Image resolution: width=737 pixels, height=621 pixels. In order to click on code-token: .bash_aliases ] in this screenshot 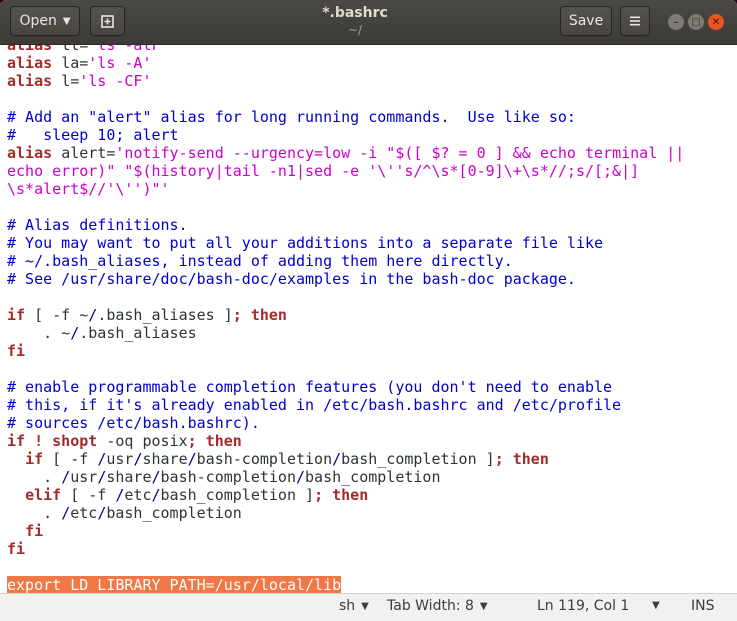, I will do `click(165, 315)`.